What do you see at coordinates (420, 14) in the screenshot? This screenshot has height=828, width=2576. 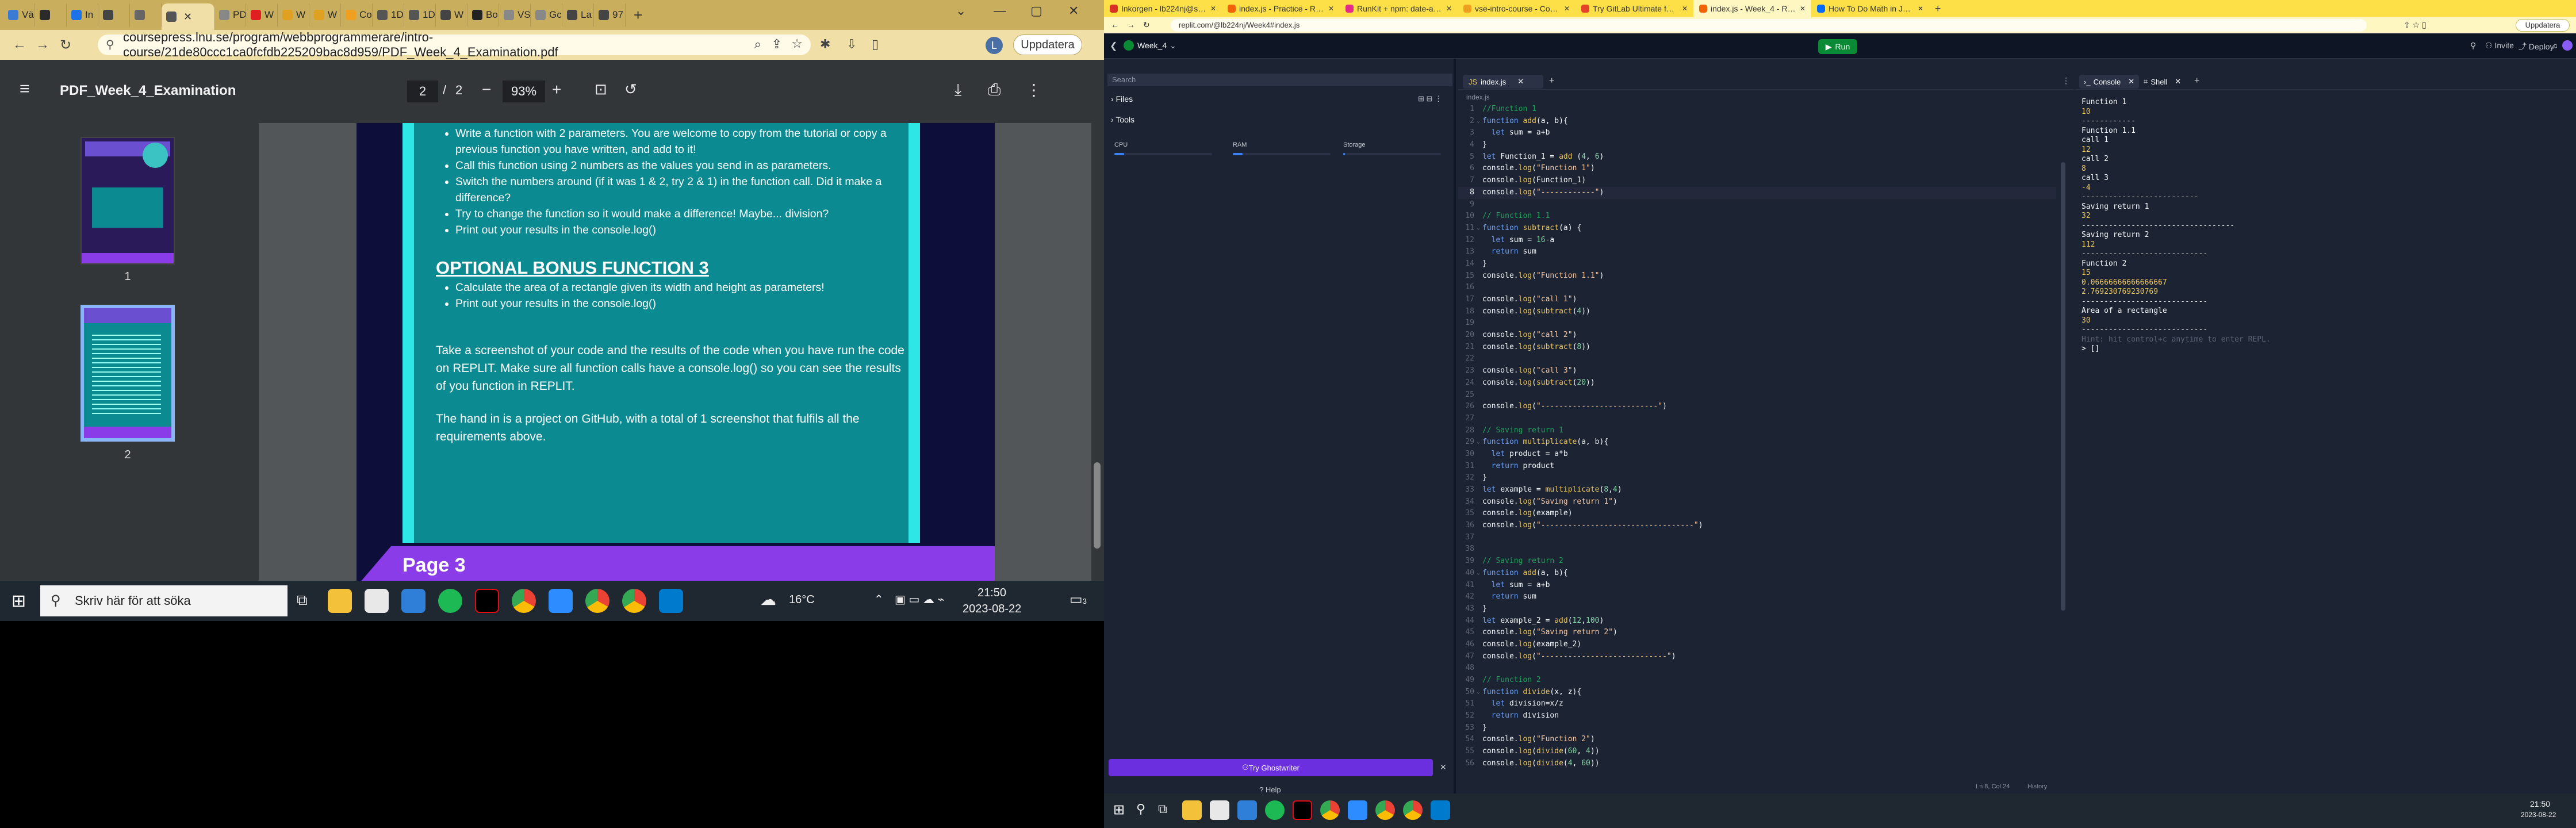 I see `left-browser-tab: 1D` at bounding box center [420, 14].